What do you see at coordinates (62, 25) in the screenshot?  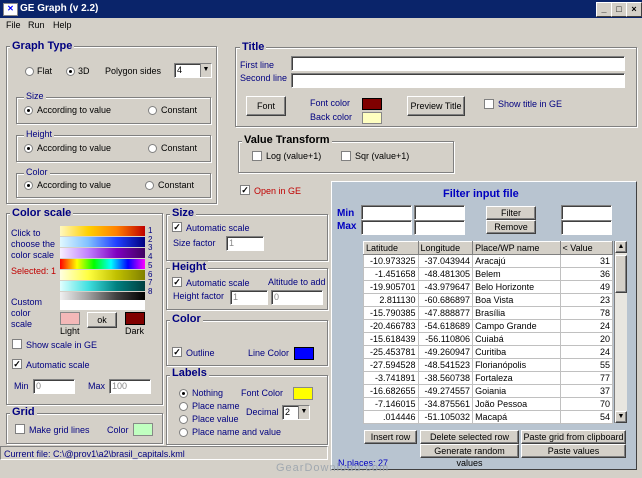 I see `menu-help: Help` at bounding box center [62, 25].